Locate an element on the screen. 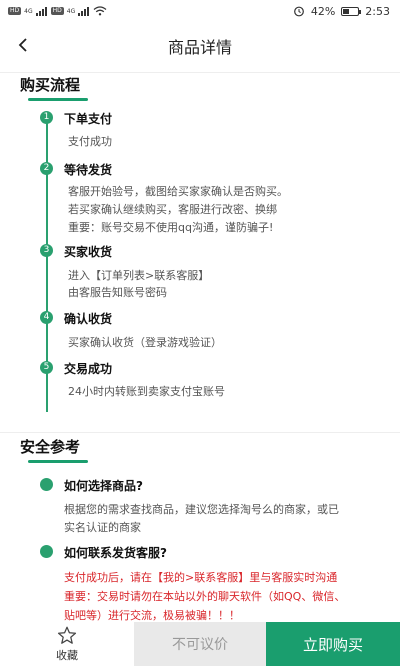 The height and width of the screenshot is (666, 400). step-title: 下单支付 is located at coordinates (88, 119).